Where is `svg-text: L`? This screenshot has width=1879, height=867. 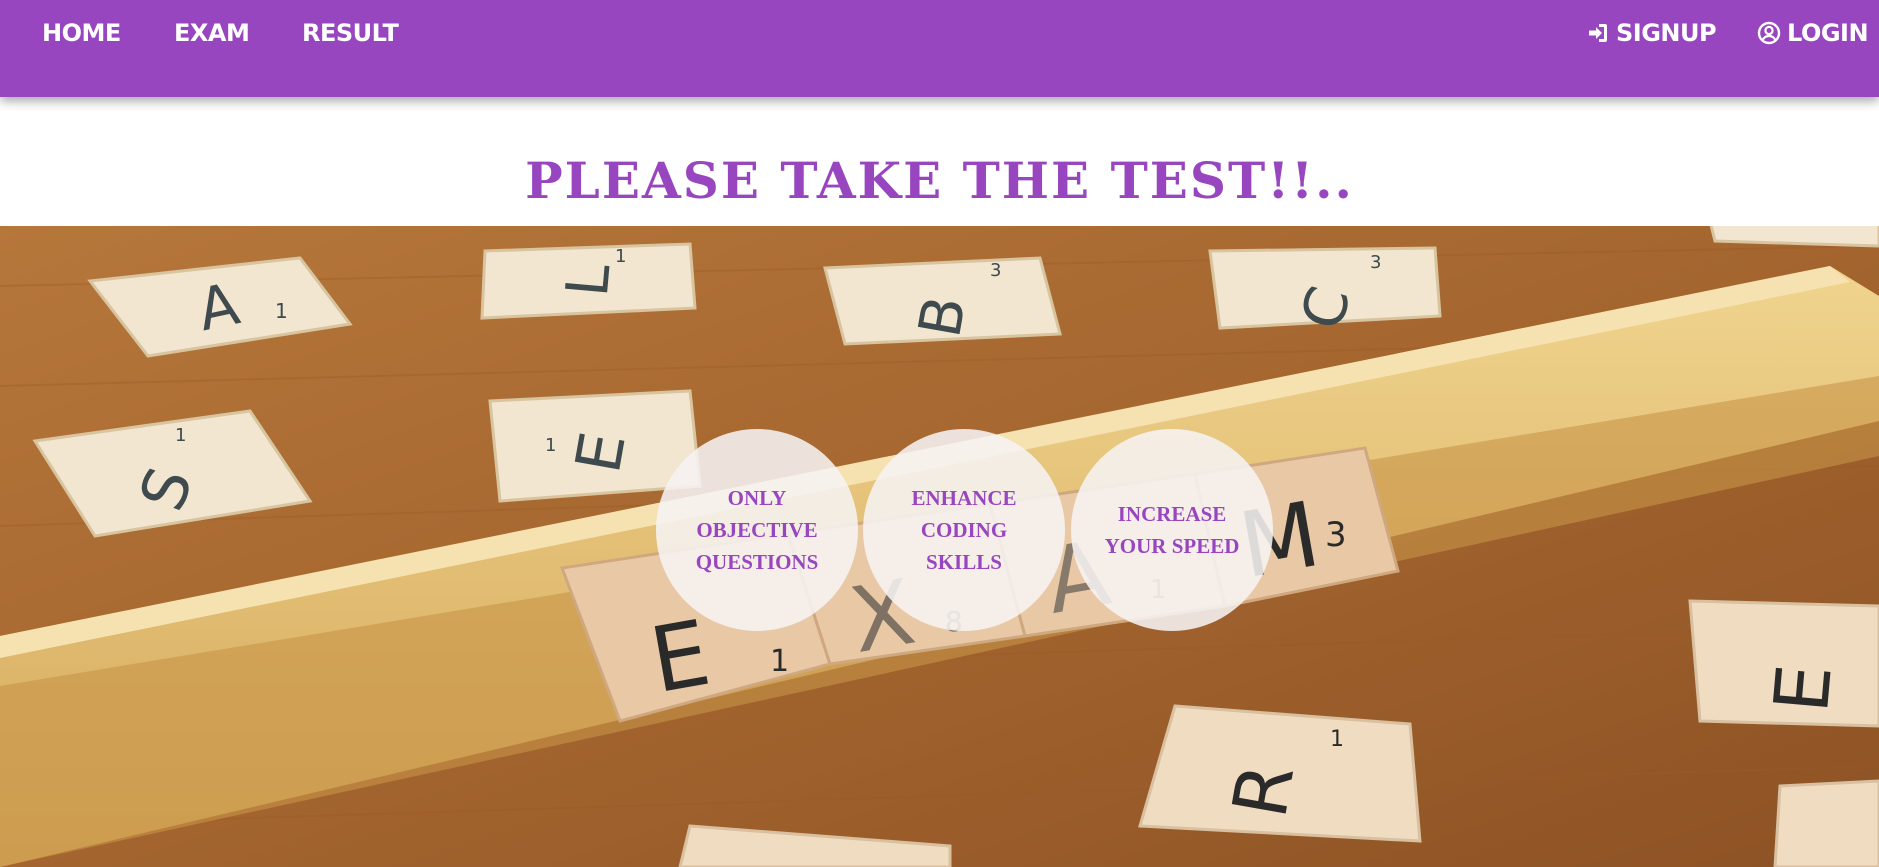
svg-text: L is located at coordinates (588, 280).